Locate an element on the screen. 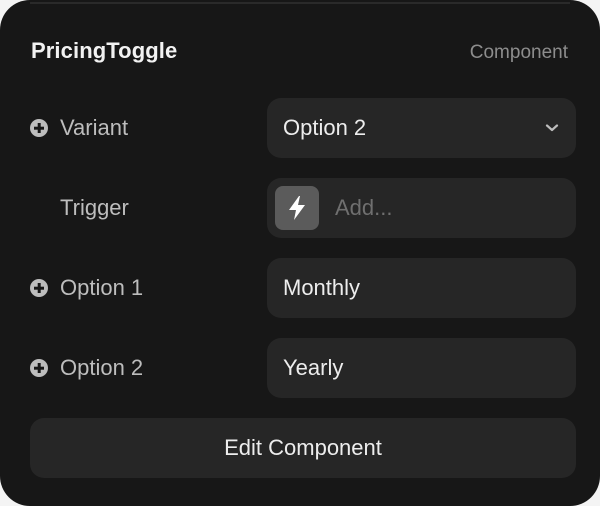 The width and height of the screenshot is (600, 506). trigger-row-label: Trigger is located at coordinates (79, 208).